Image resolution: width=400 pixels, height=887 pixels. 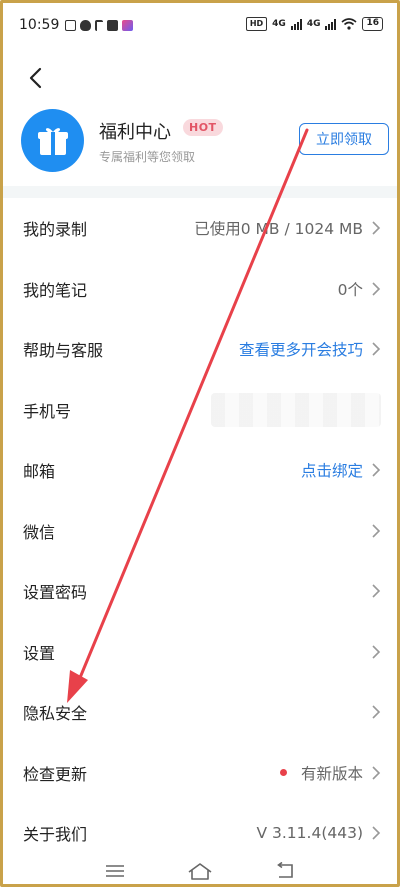 What do you see at coordinates (200, 349) in the screenshot?
I see `row-help-support: 帮助与客服 查看更多开会技巧` at bounding box center [200, 349].